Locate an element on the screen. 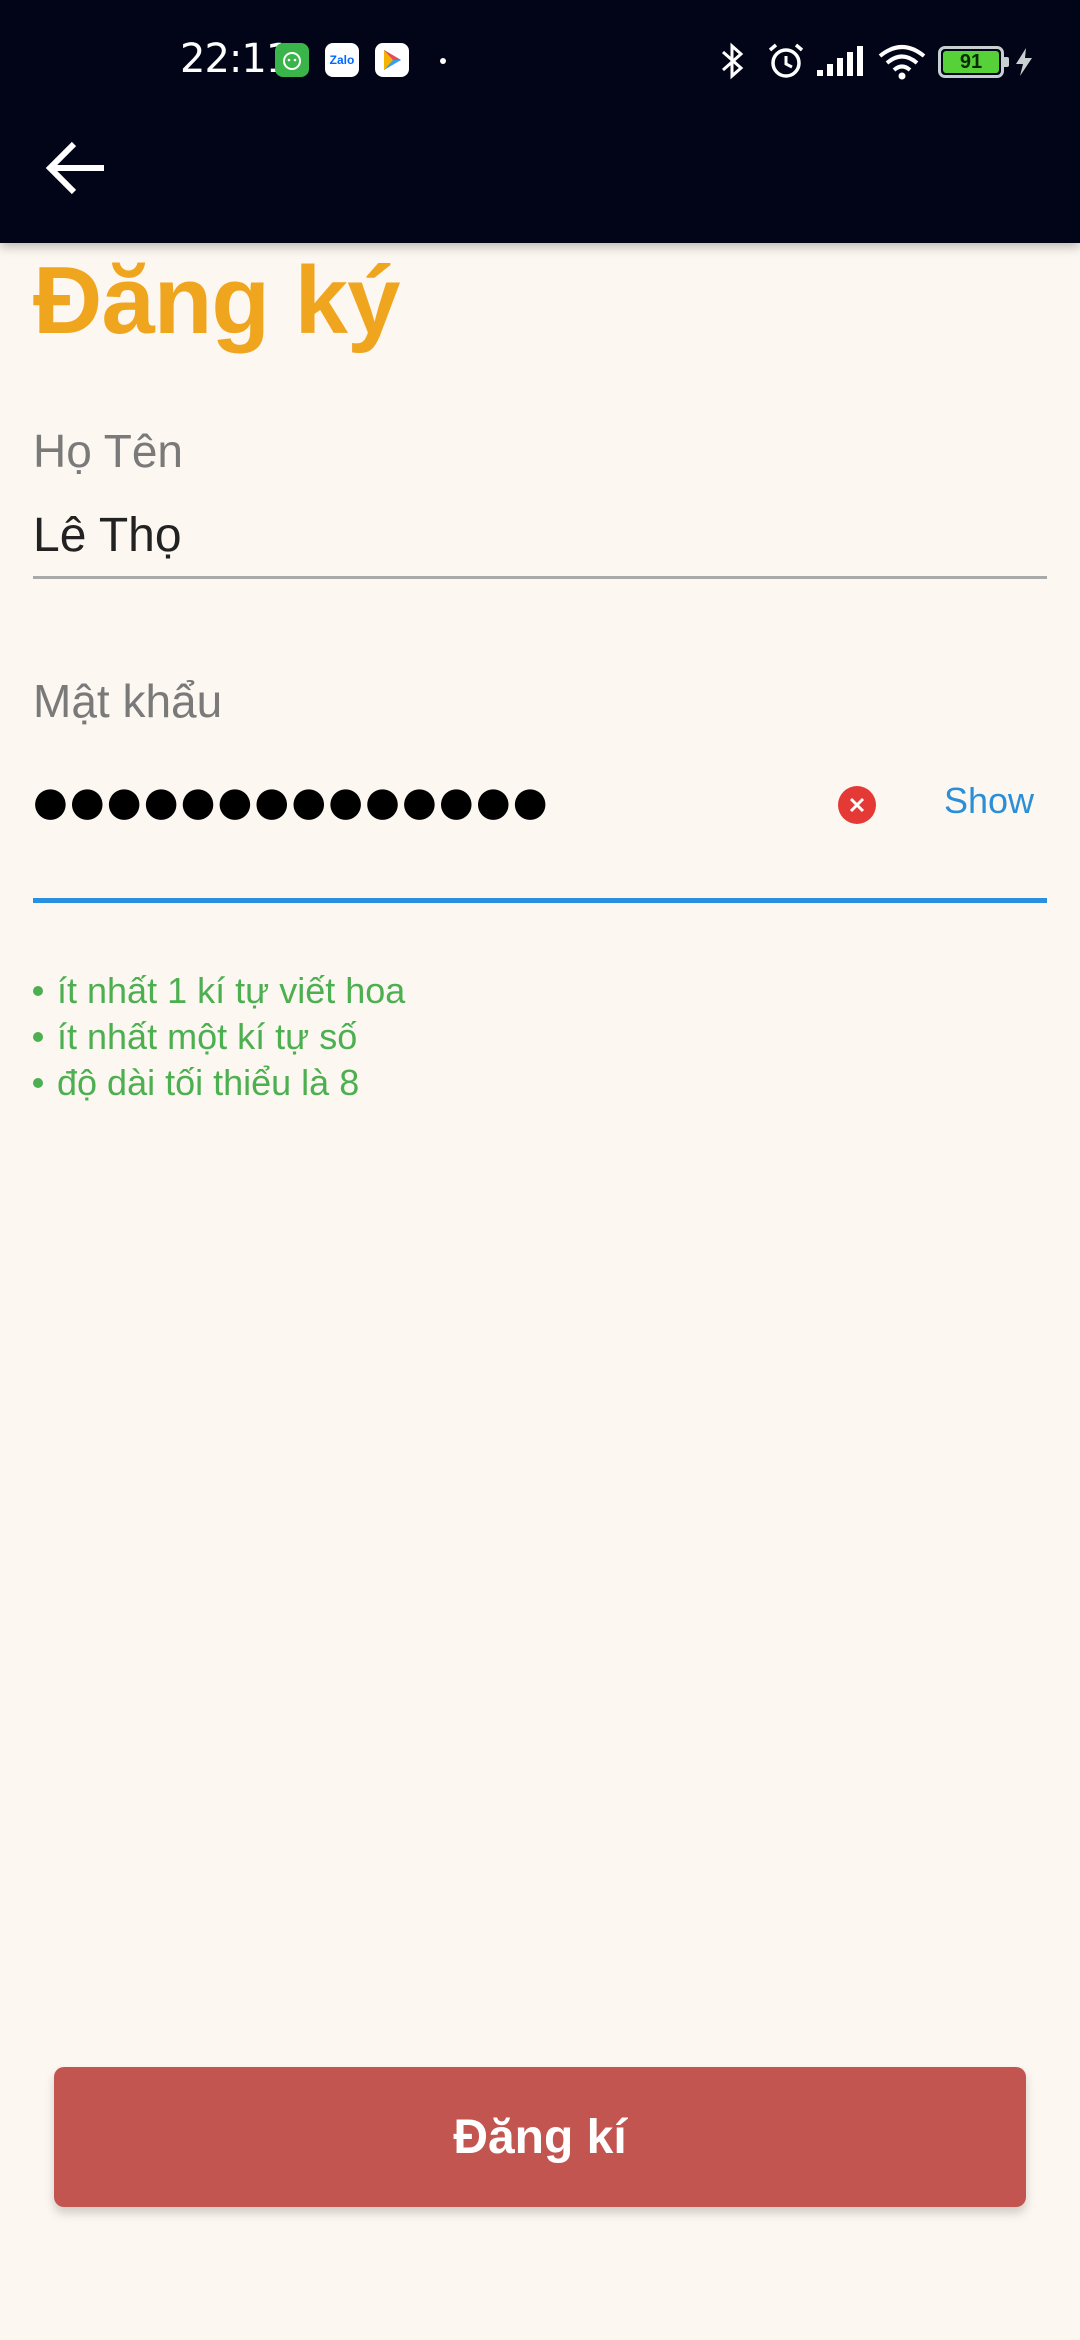 The image size is (1080, 2340). cat-app-icon is located at coordinates (292, 60).